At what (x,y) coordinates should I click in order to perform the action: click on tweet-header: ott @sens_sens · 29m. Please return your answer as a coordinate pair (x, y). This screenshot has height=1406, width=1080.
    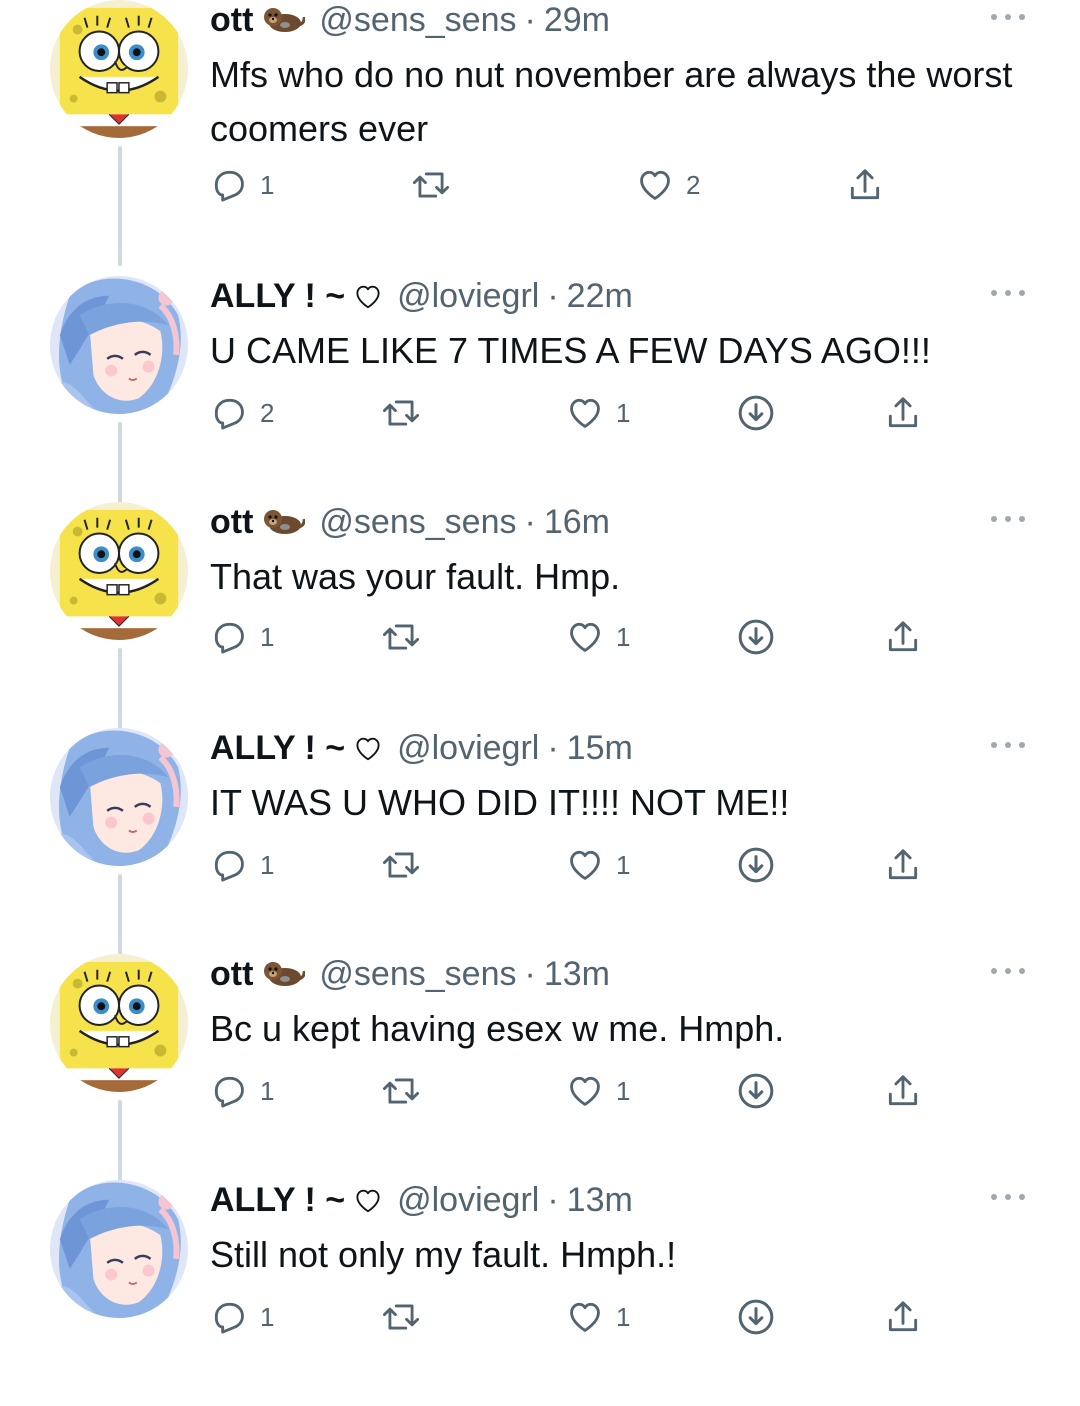
    Looking at the image, I should click on (410, 20).